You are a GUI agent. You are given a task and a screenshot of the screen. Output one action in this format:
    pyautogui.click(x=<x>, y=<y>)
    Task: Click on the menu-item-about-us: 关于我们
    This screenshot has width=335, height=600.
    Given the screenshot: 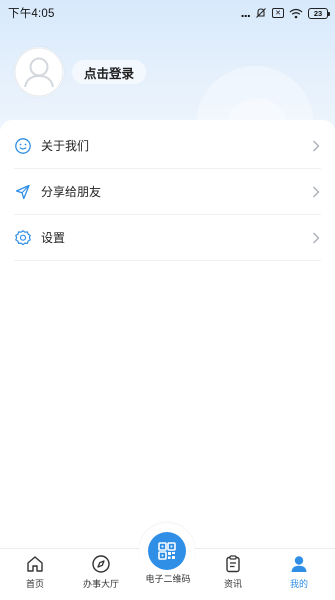 What is the action you would take?
    pyautogui.click(x=167, y=146)
    